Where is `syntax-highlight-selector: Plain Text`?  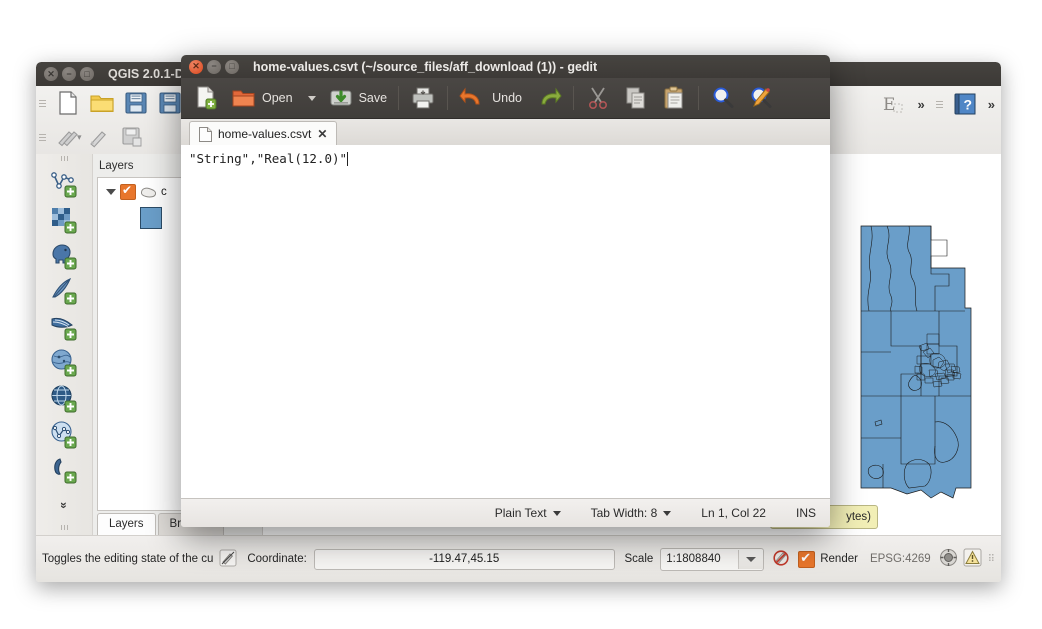
syntax-highlight-selector: Plain Text is located at coordinates (528, 513).